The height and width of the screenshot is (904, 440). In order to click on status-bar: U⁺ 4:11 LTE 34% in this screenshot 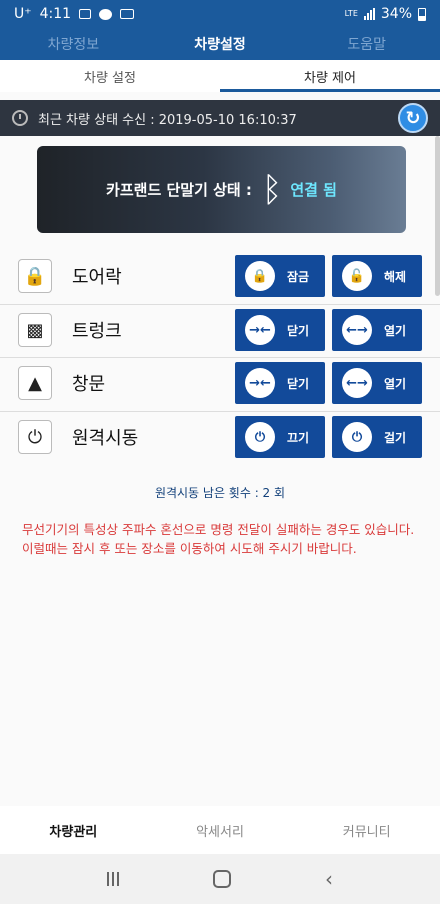, I will do `click(220, 14)`.